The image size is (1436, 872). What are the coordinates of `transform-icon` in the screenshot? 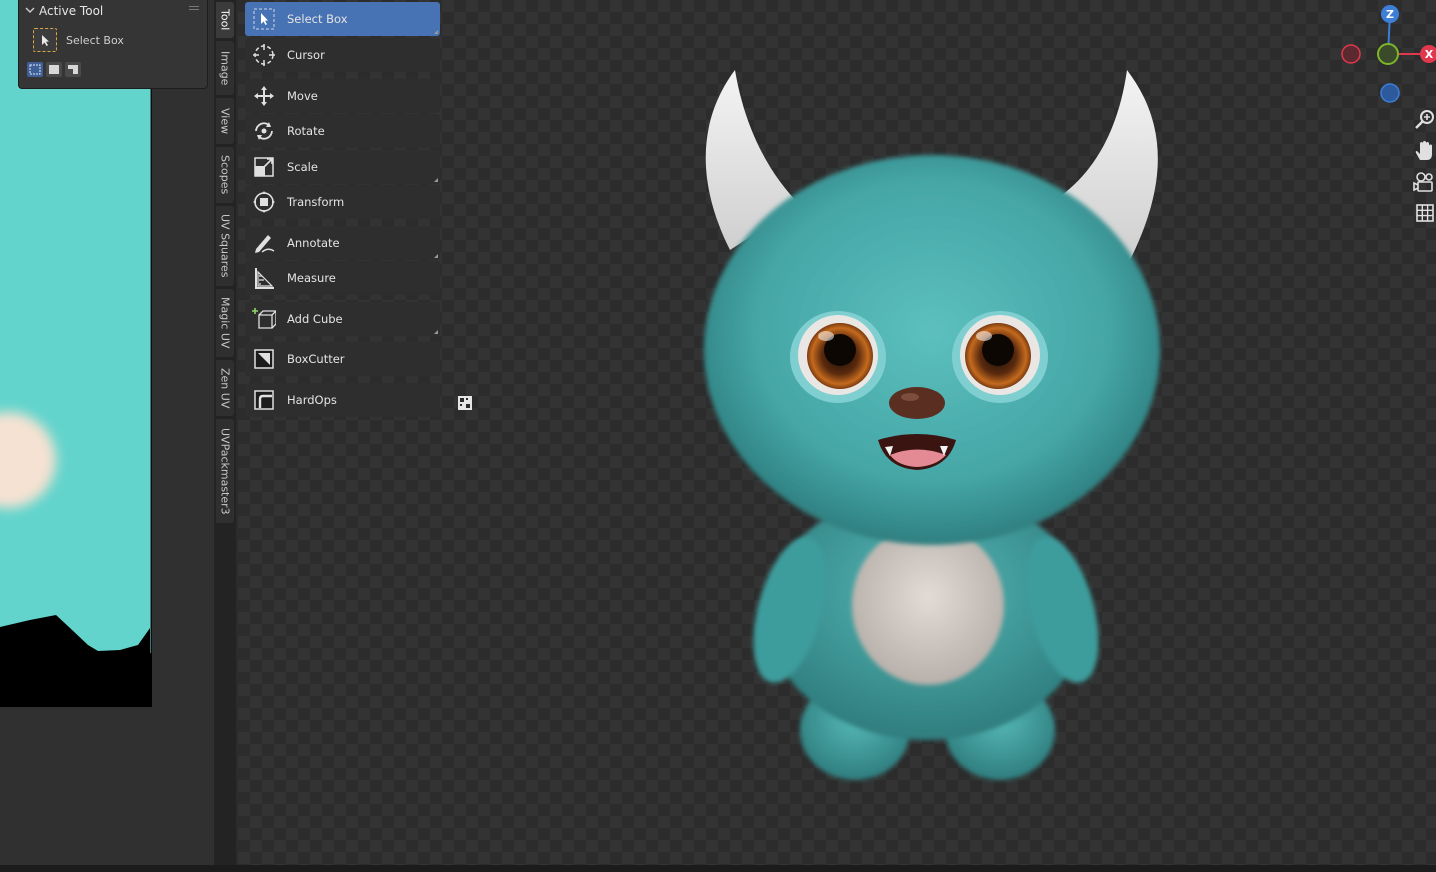 It's located at (264, 202).